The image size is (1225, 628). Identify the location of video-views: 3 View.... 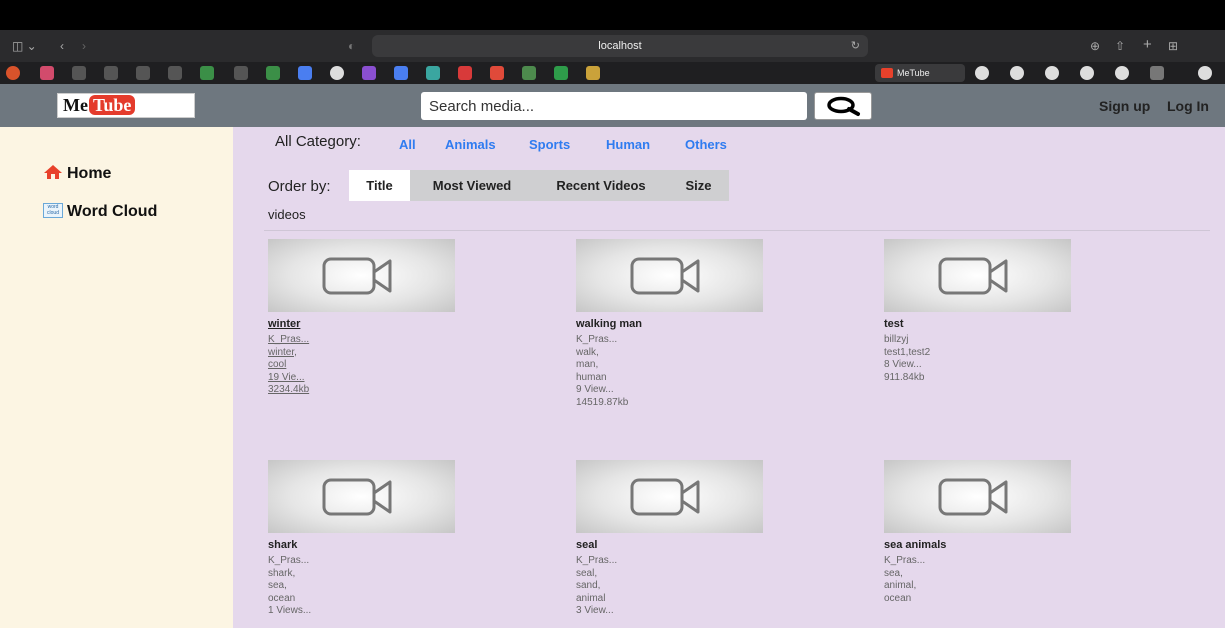
(595, 610).